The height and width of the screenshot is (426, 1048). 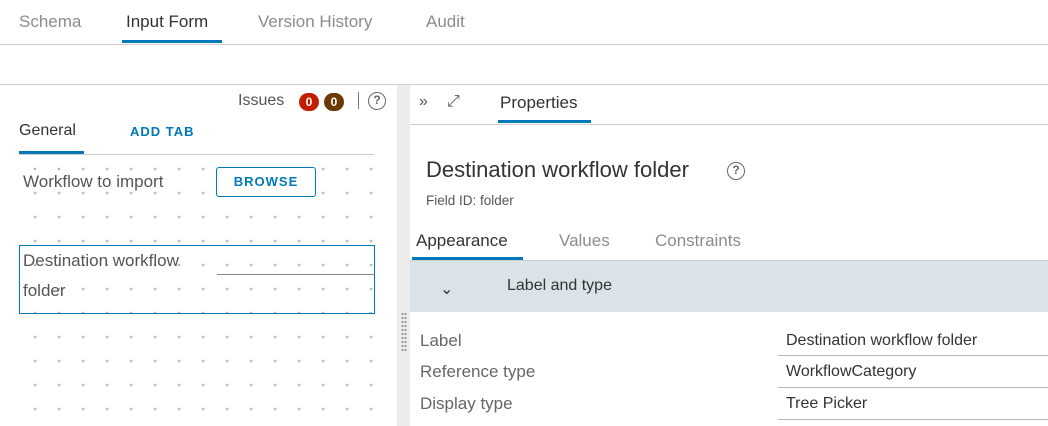 I want to click on add-tab-button: ADD TAB, so click(x=162, y=131).